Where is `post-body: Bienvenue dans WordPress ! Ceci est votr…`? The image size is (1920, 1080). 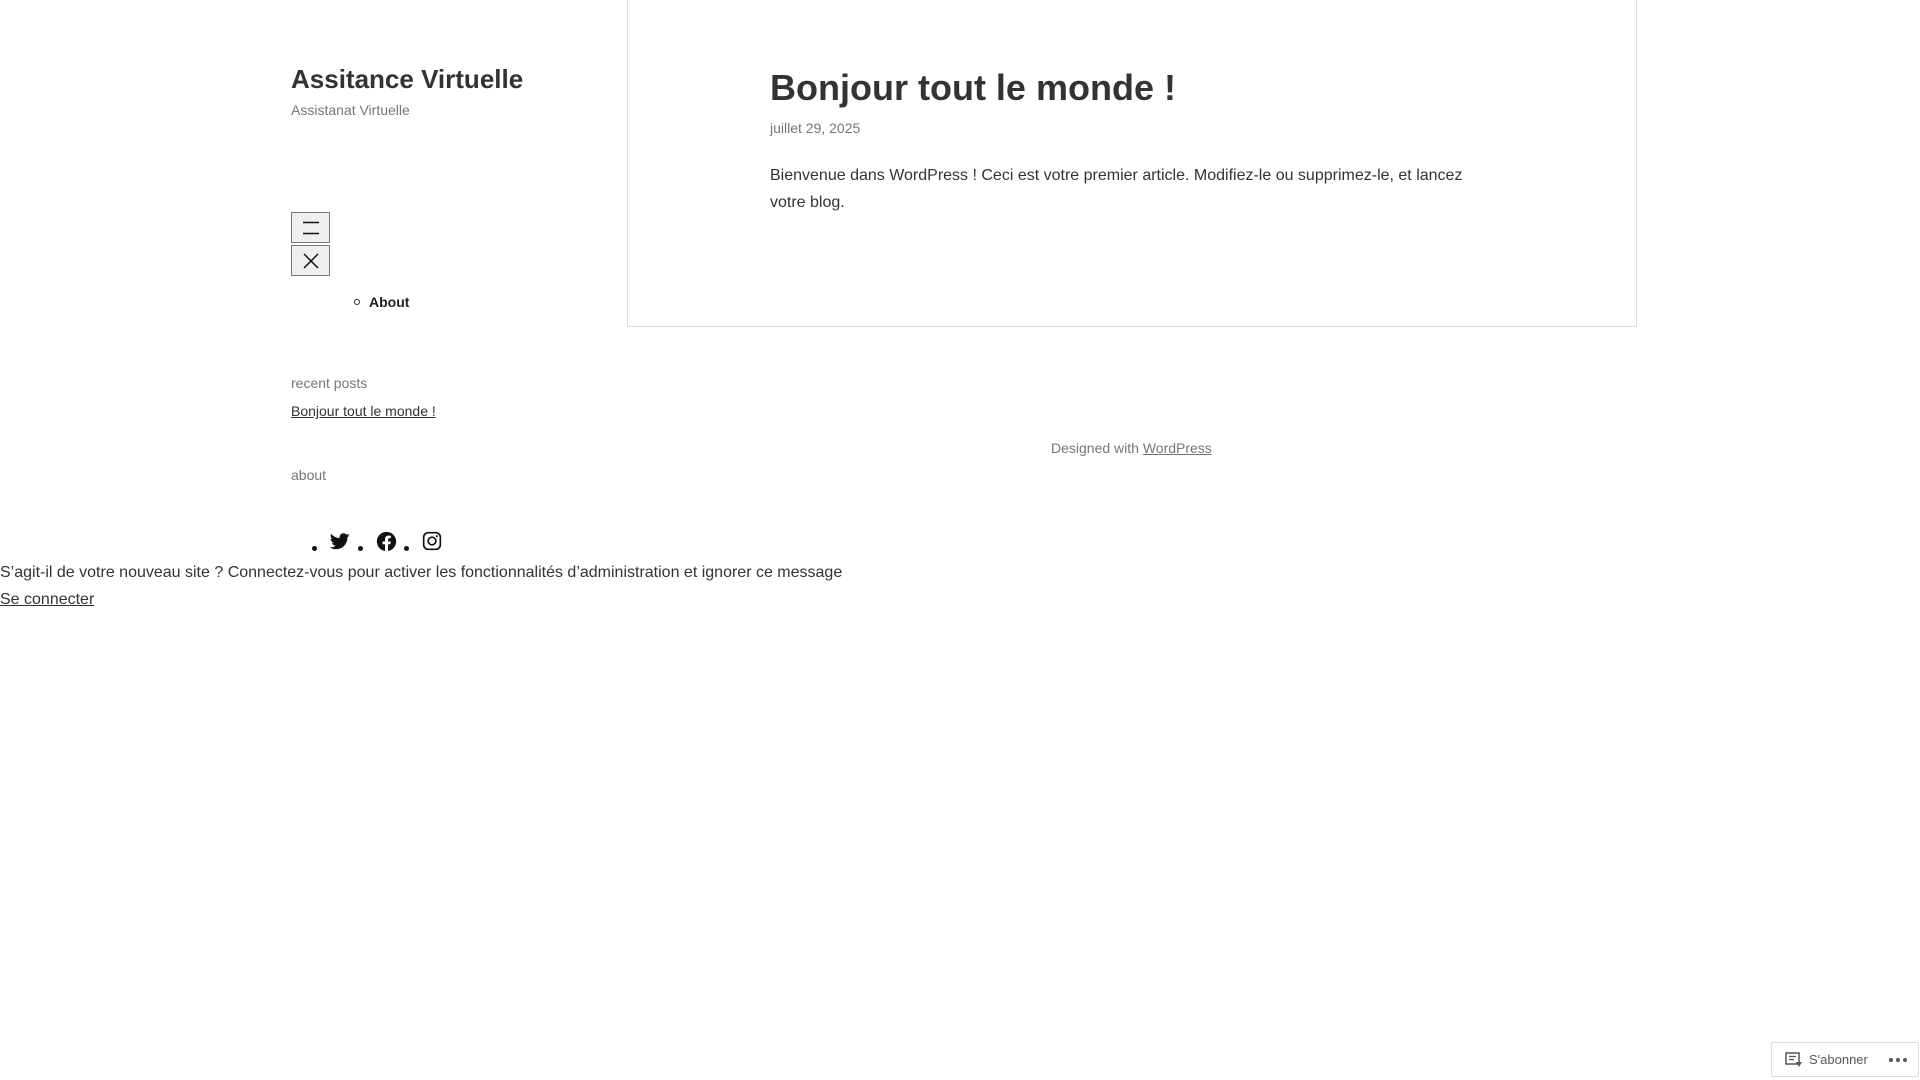
post-body: Bienvenue dans WordPress ! Ceci est votr… is located at coordinates (1116, 189).